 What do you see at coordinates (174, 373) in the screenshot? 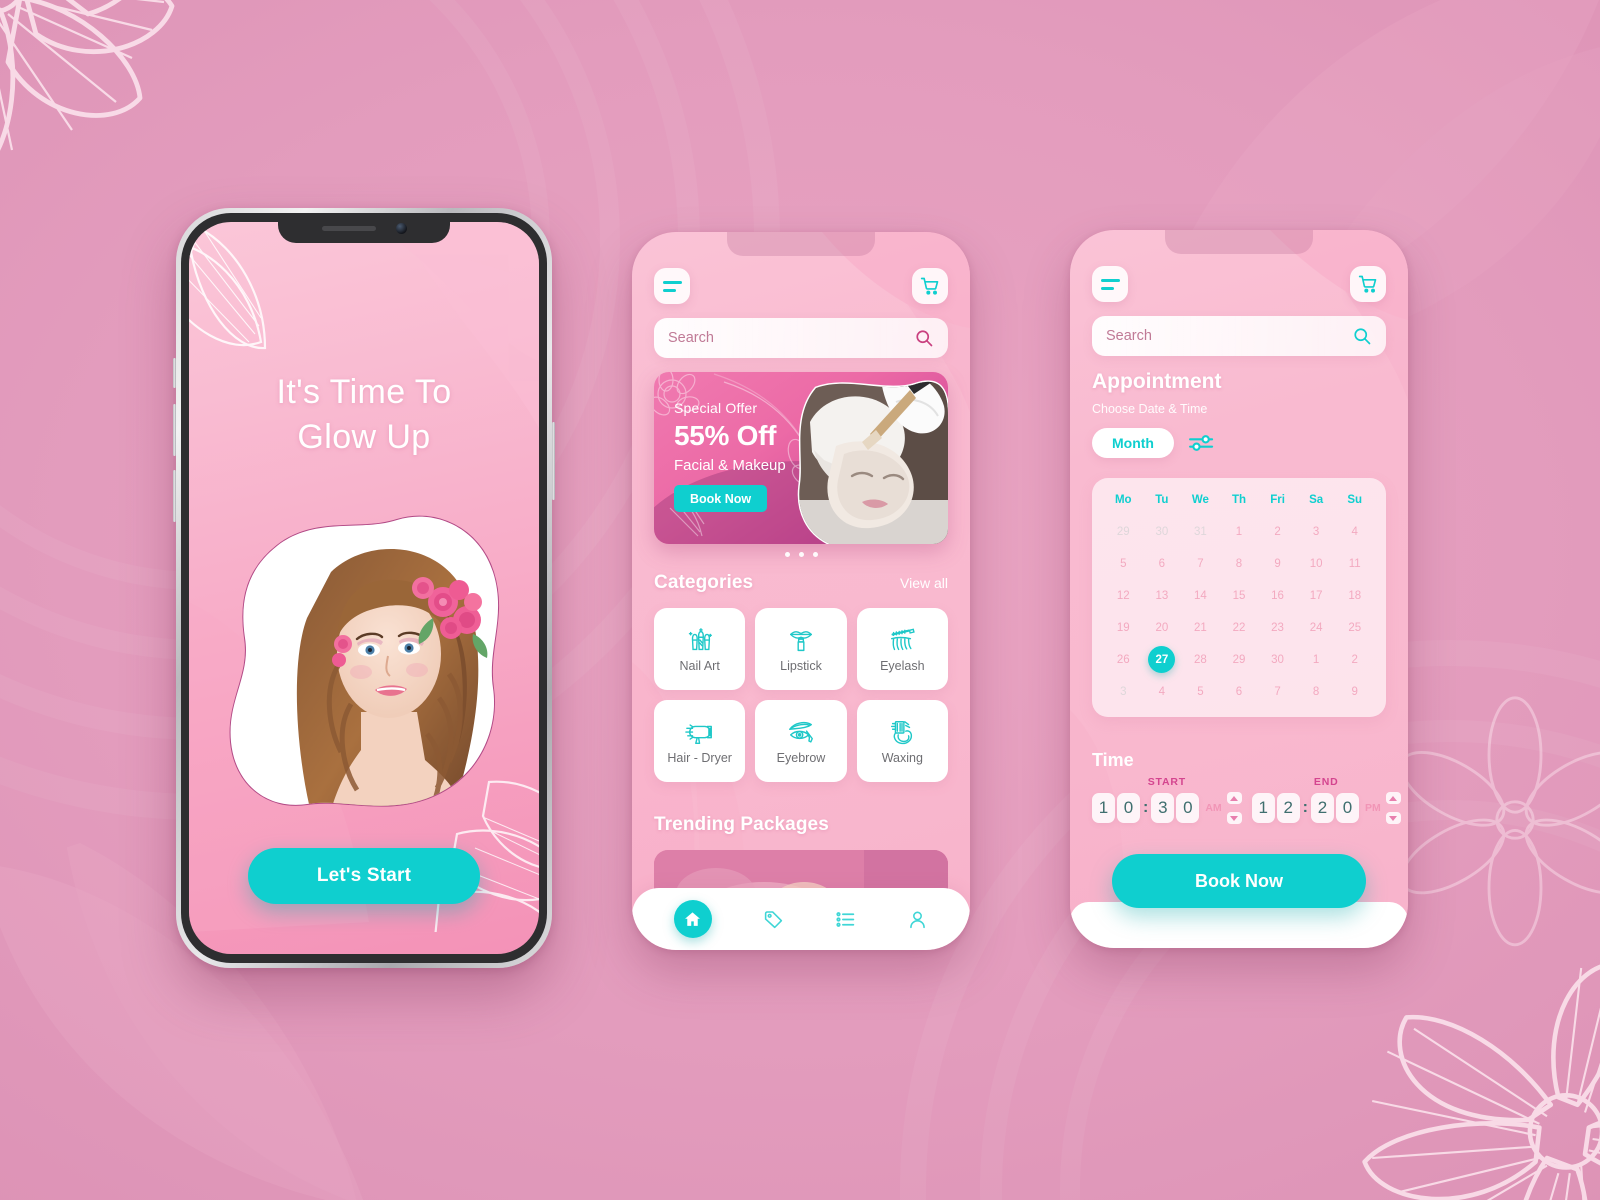
I see `volume-button` at bounding box center [174, 373].